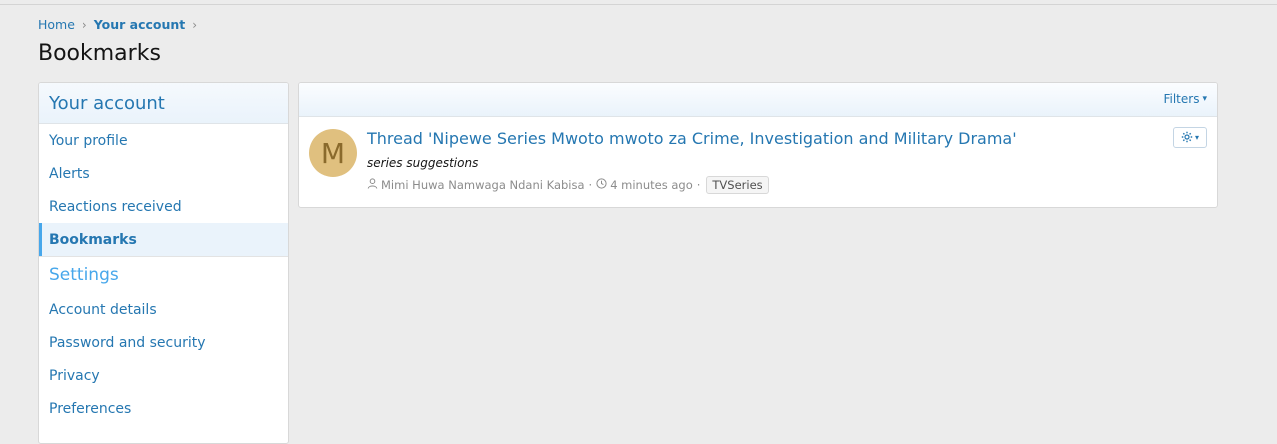  What do you see at coordinates (140, 24) in the screenshot?
I see `breadcrumb-your-account: Your account` at bounding box center [140, 24].